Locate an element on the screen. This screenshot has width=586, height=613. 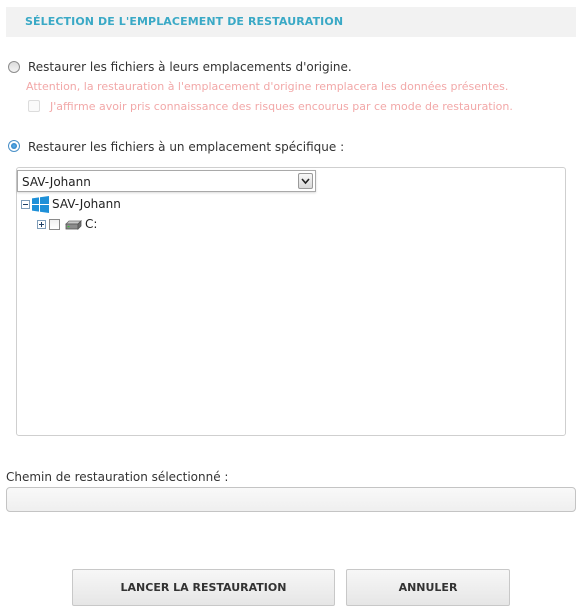
restore-path-label: Chemin de restauration sélectionné : is located at coordinates (117, 477).